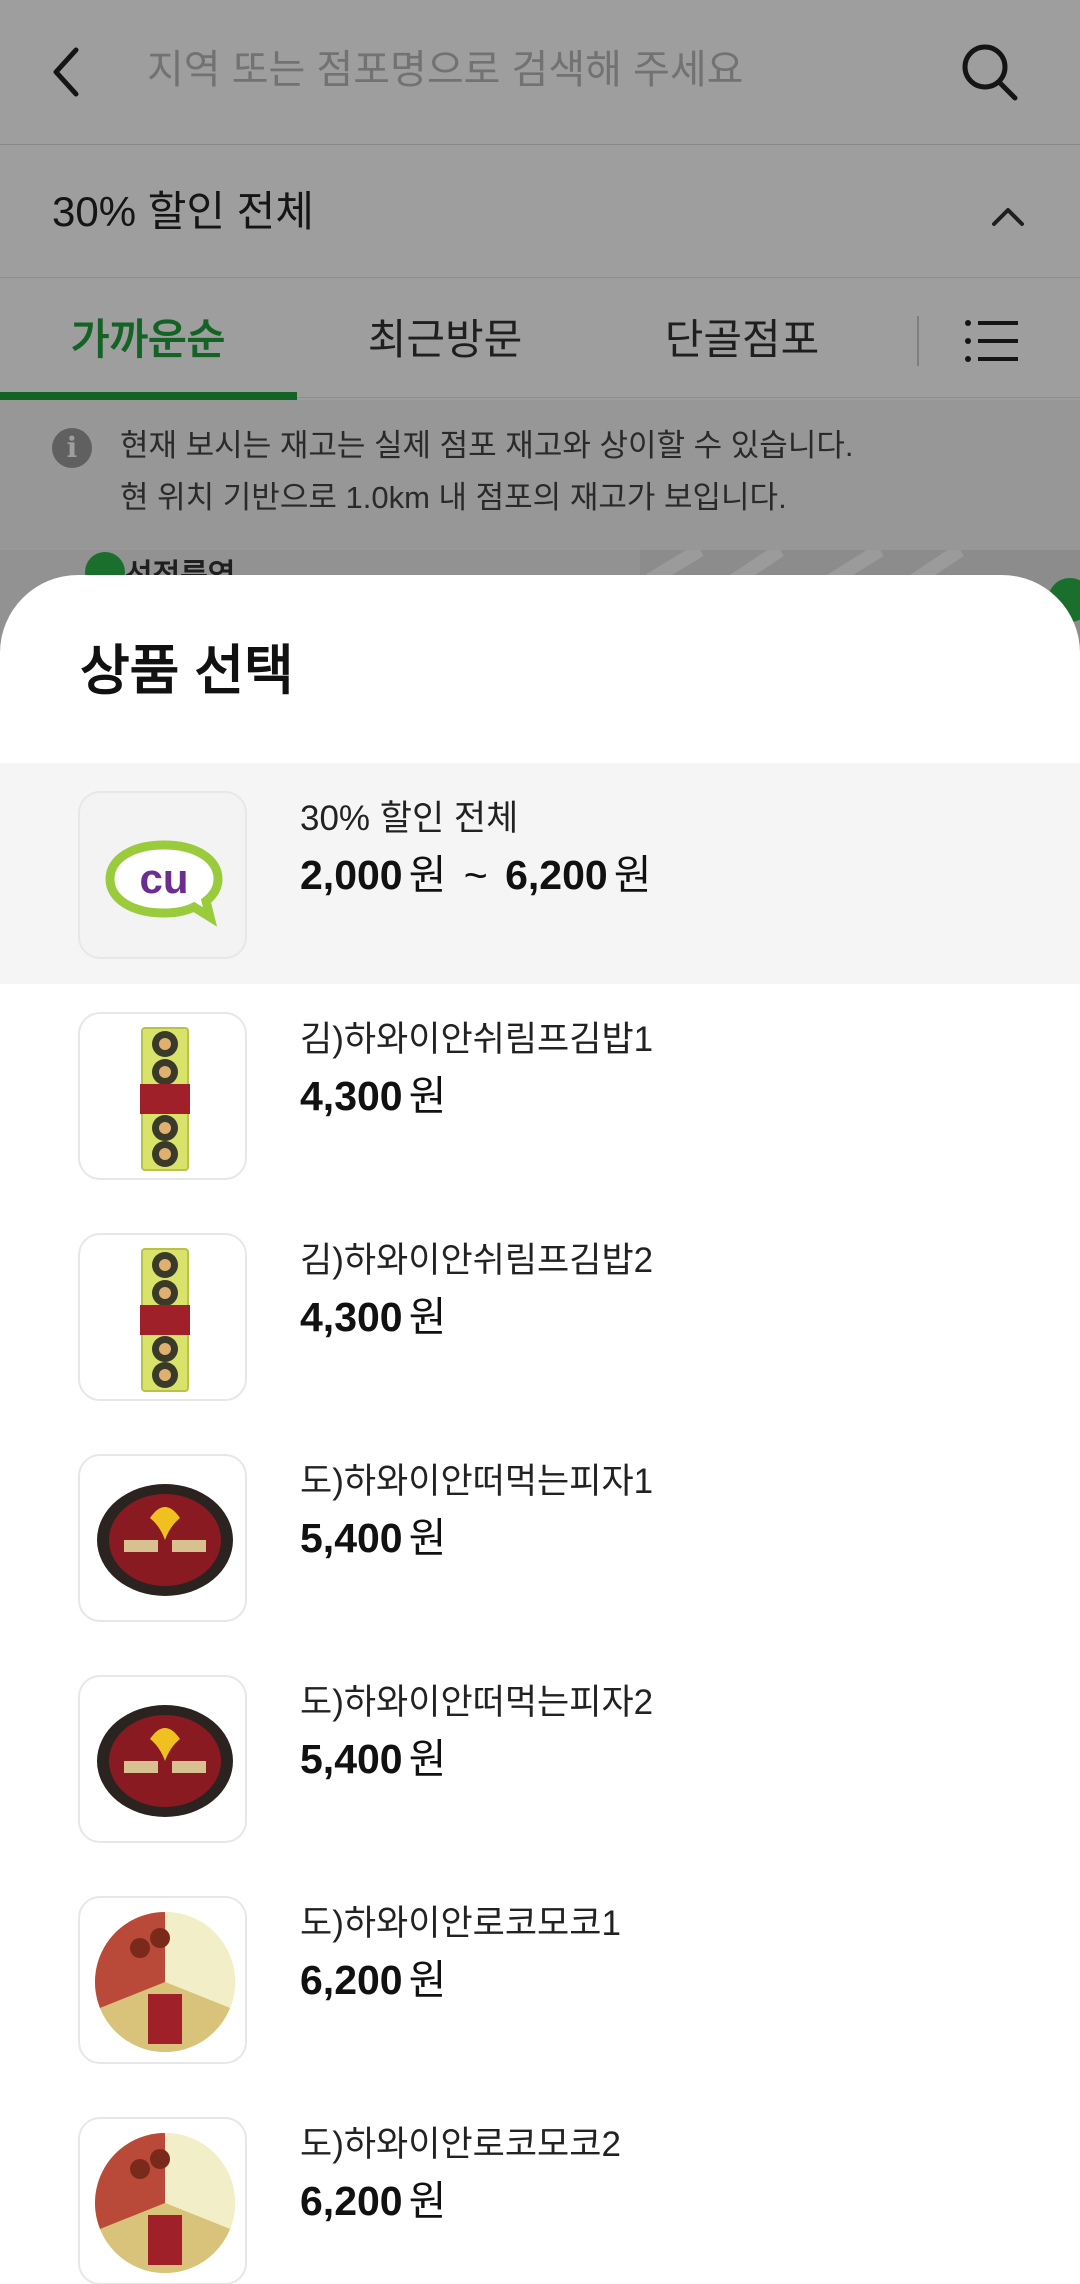 The height and width of the screenshot is (2284, 1080). I want to click on product-thumbnail: cu, so click(162, 875).